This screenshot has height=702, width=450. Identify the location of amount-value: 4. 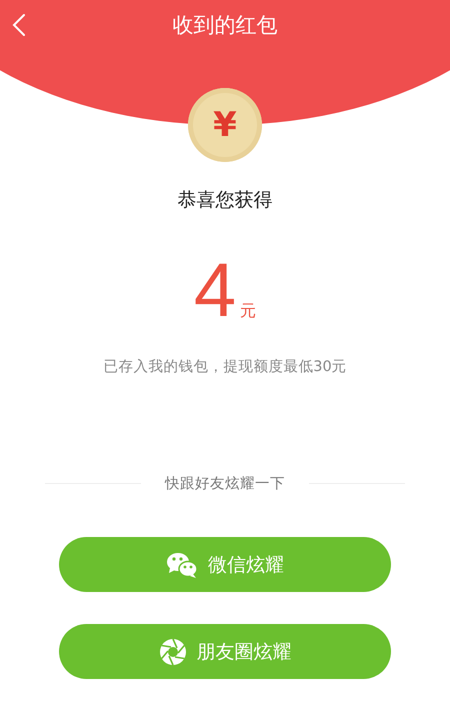
(215, 291).